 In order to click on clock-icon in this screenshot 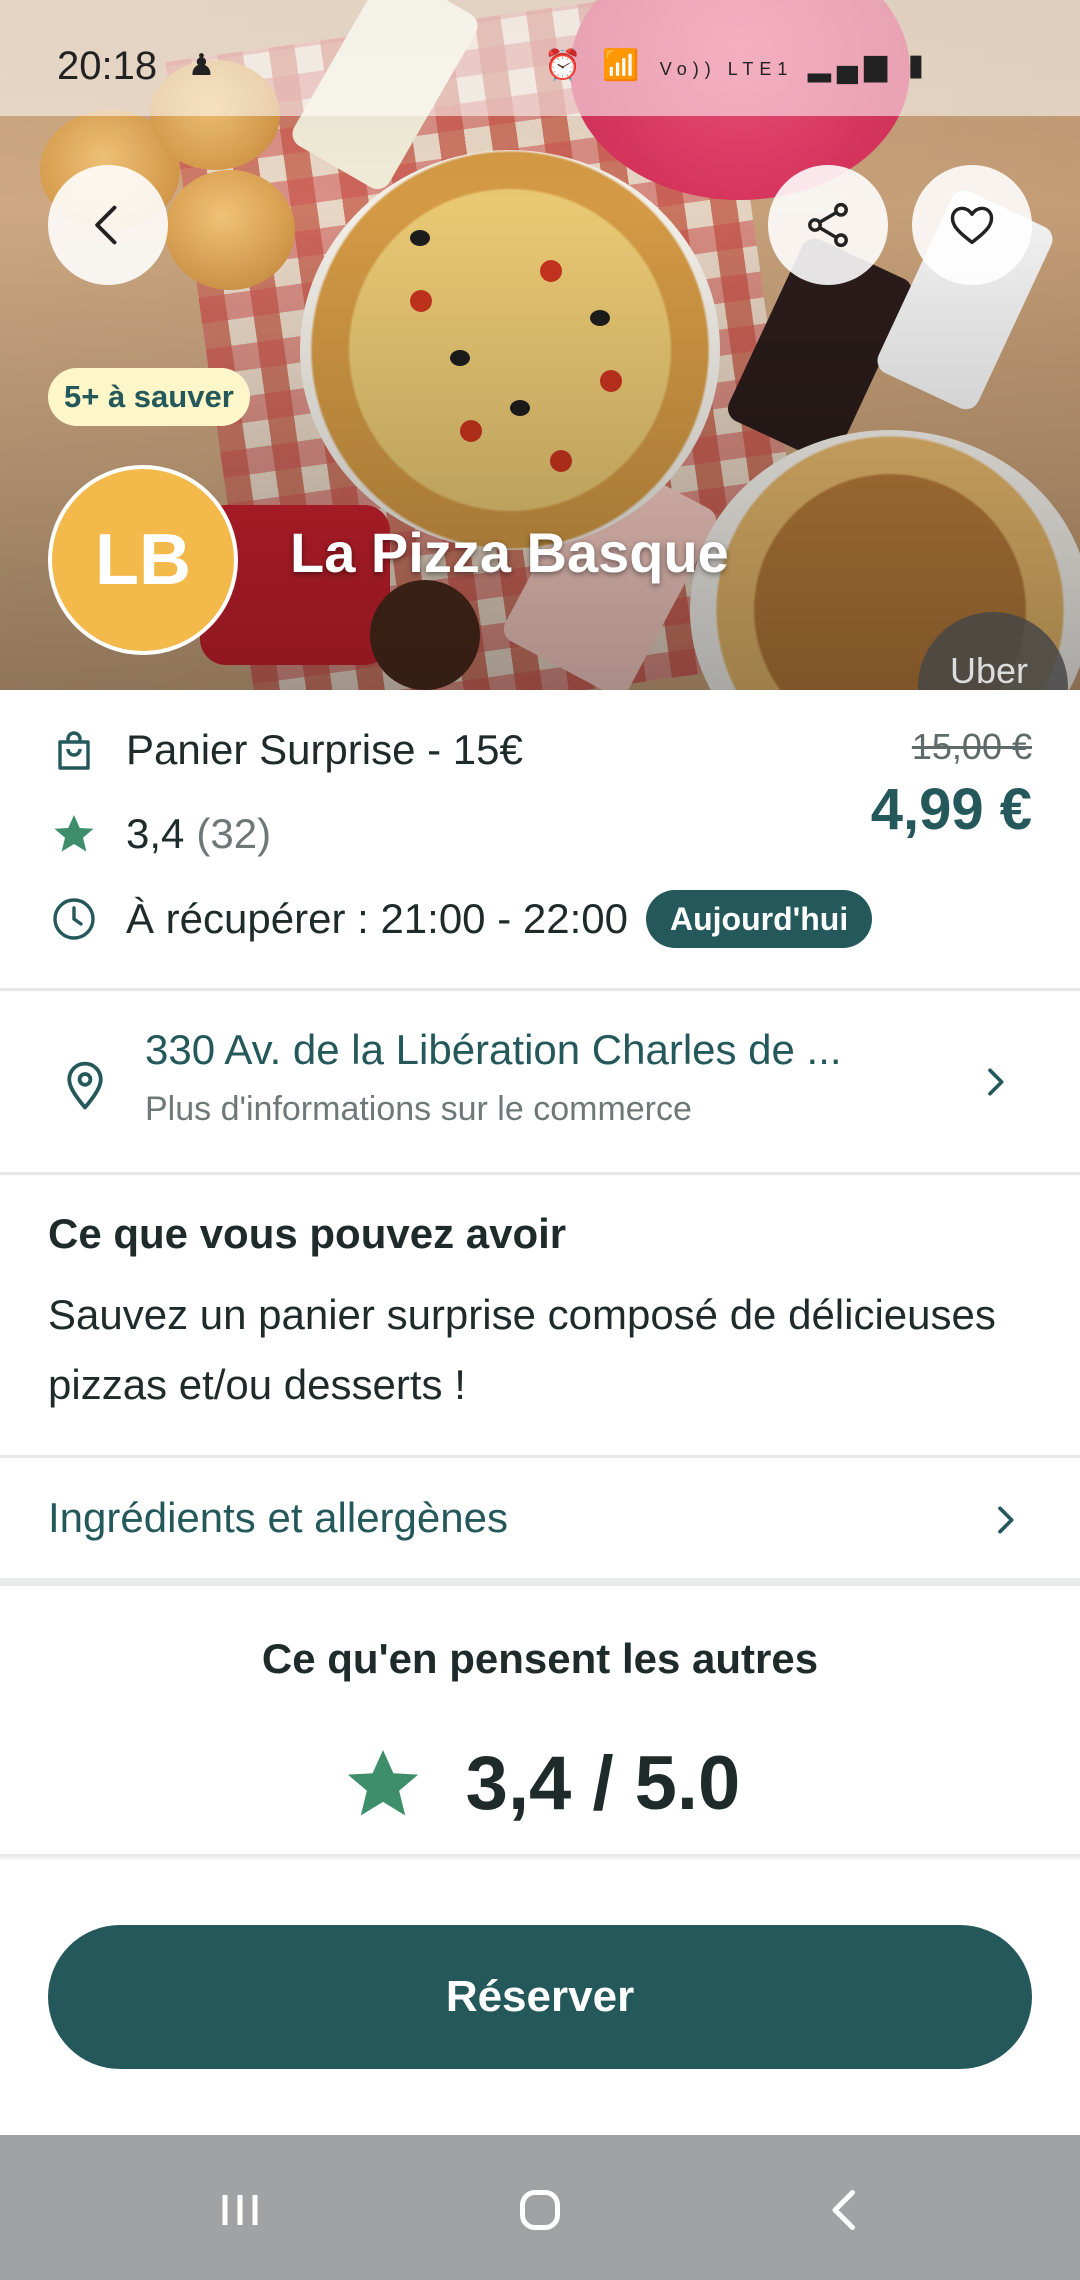, I will do `click(74, 919)`.